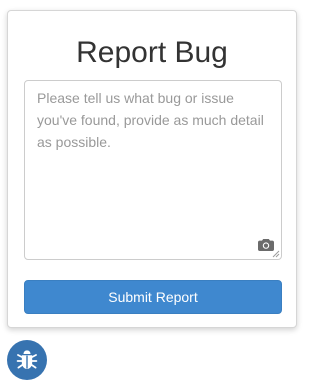 The image size is (331, 392). I want to click on resize-grip-icon, so click(276, 254).